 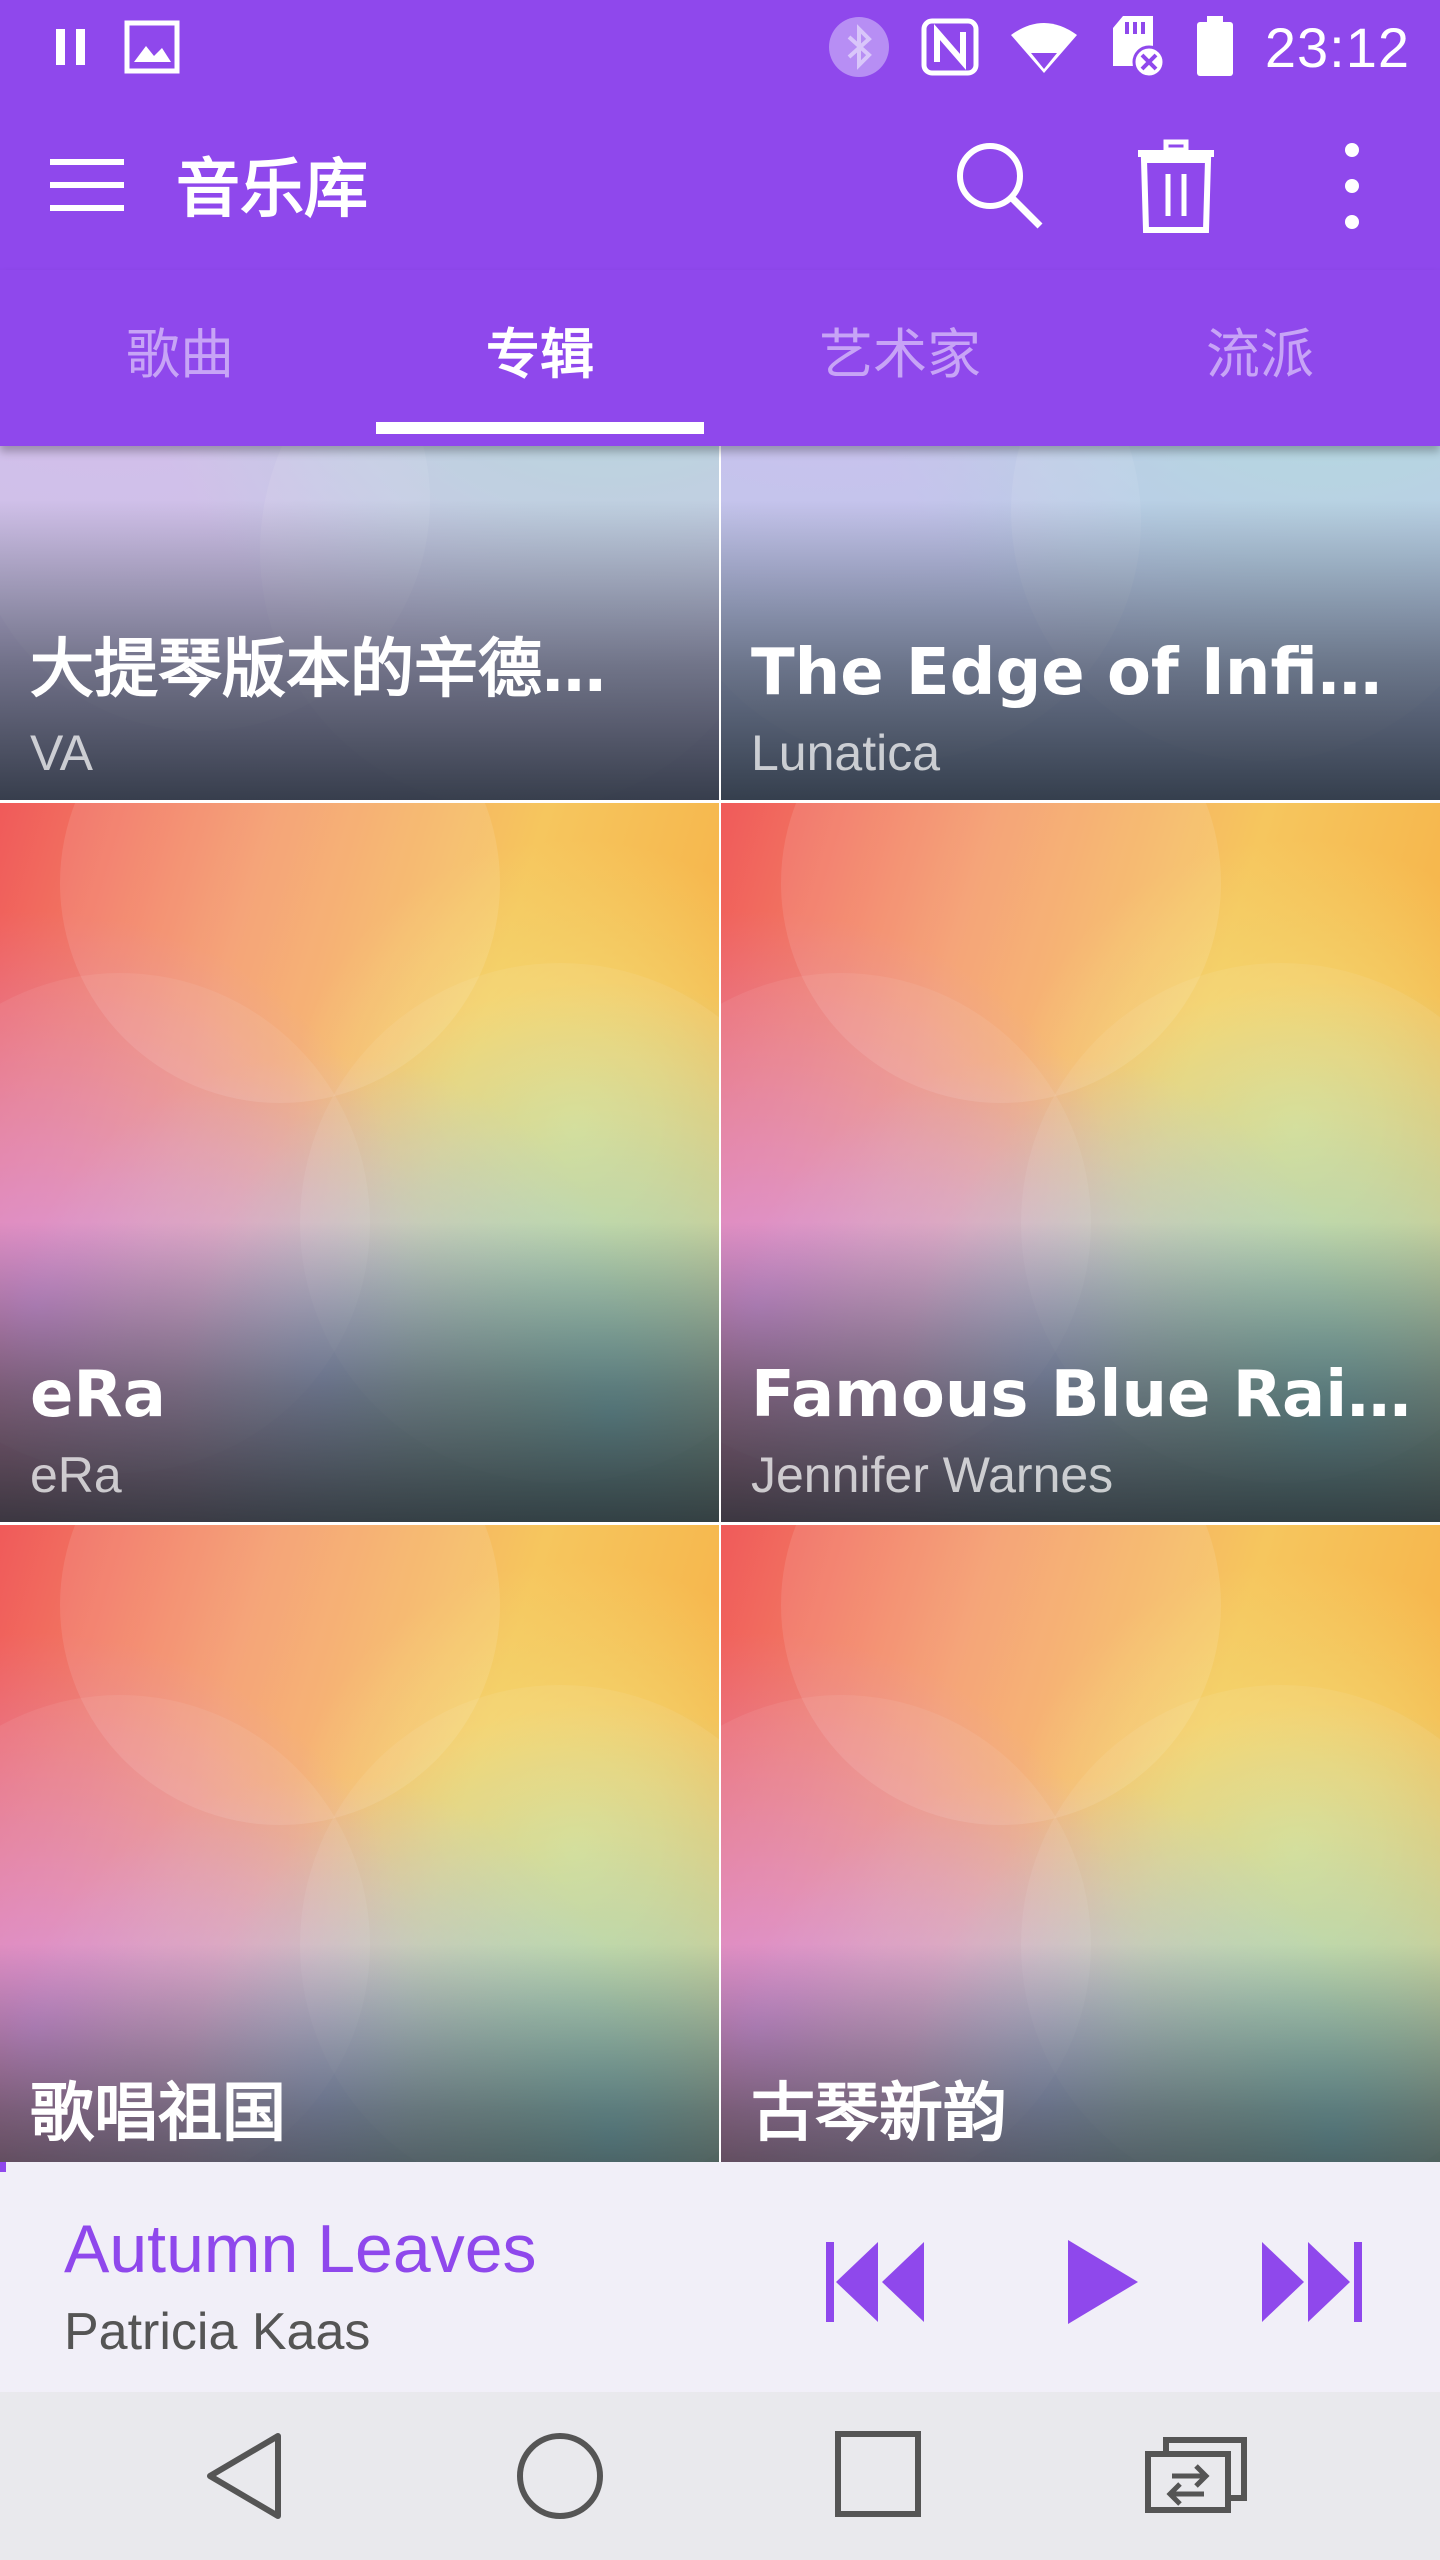 What do you see at coordinates (359, 1162) in the screenshot?
I see `album-tile: eRa eRa` at bounding box center [359, 1162].